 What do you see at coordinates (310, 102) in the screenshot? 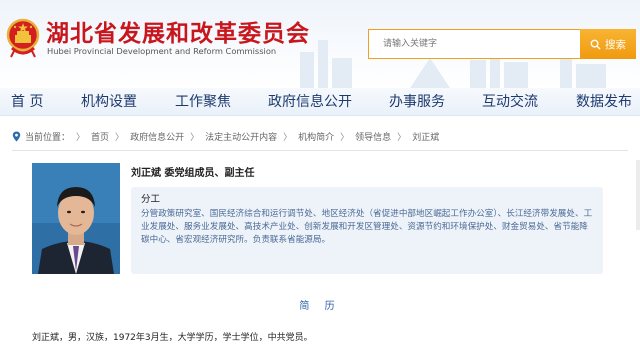
I see `nav-item-gov-info: 政府信息公开` at bounding box center [310, 102].